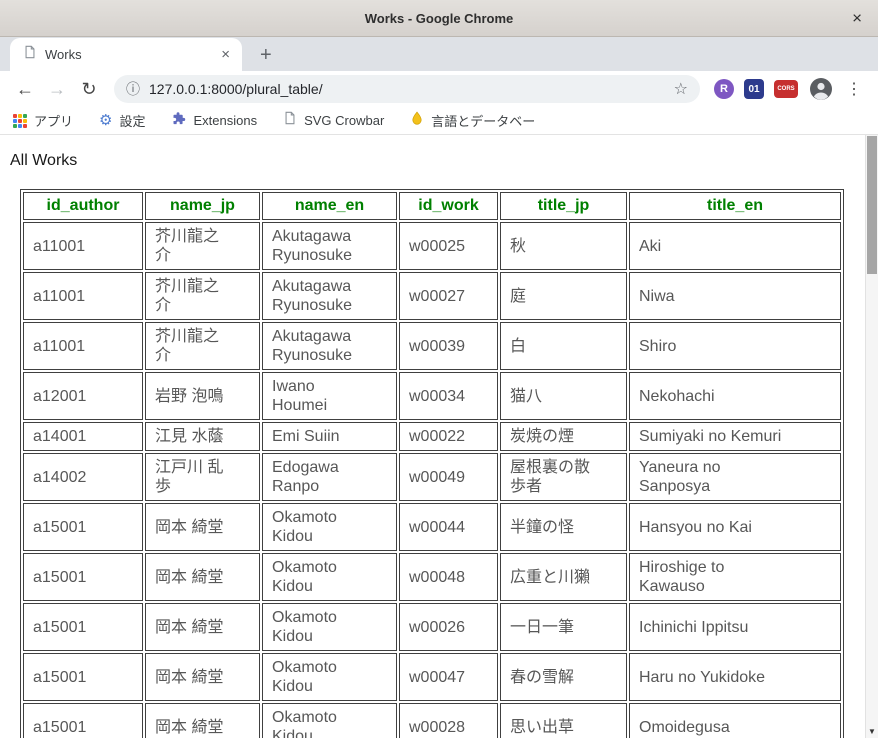 The height and width of the screenshot is (738, 878). I want to click on address-bar: ⓘ 127.0.0.1:8000/plural_table/ ☆, so click(407, 89).